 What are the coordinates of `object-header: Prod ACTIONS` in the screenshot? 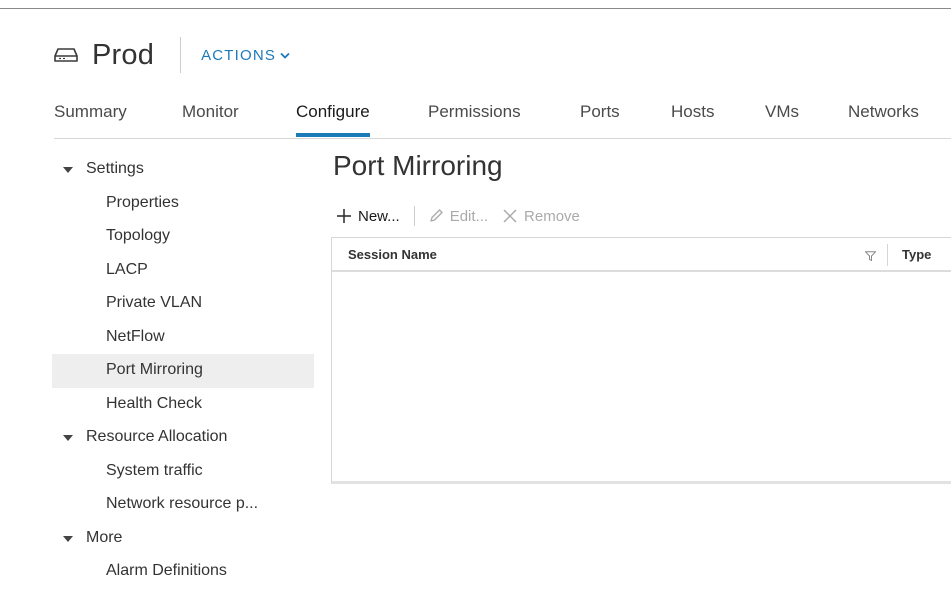 It's located at (172, 55).